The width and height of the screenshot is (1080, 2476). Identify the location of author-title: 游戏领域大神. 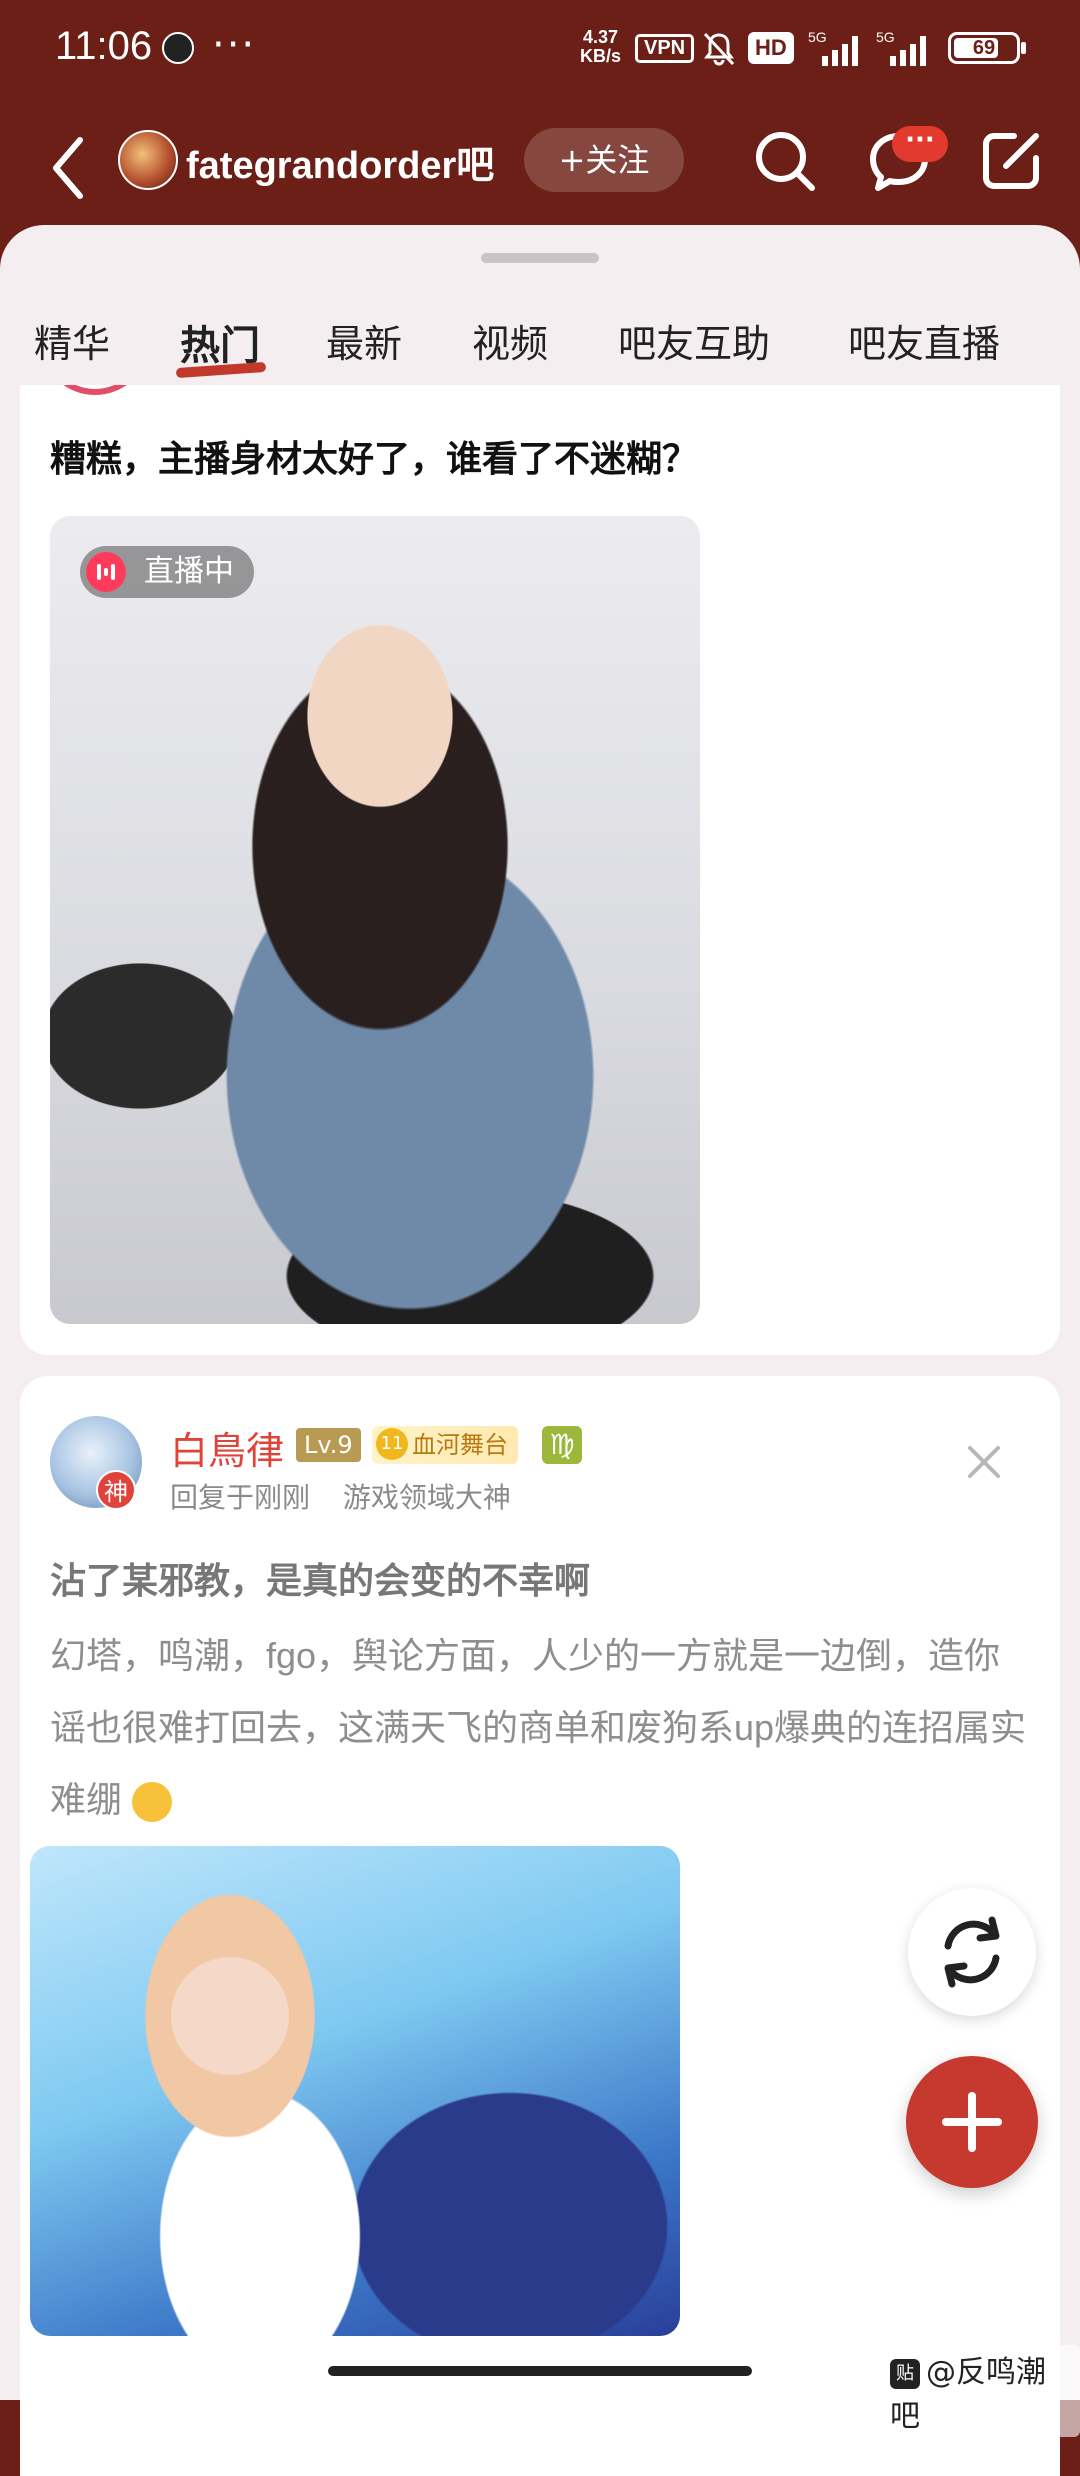
(426, 1497).